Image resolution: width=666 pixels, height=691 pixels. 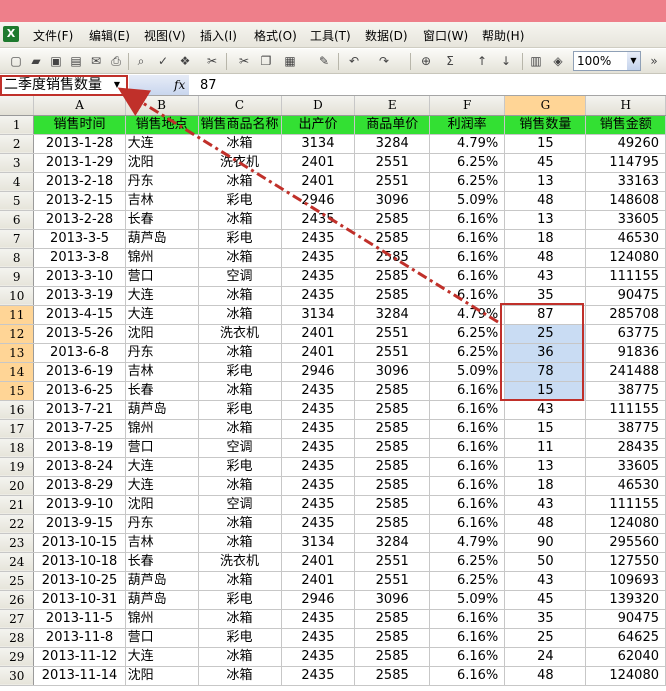 What do you see at coordinates (17, 296) in the screenshot?
I see `row-number: 10` at bounding box center [17, 296].